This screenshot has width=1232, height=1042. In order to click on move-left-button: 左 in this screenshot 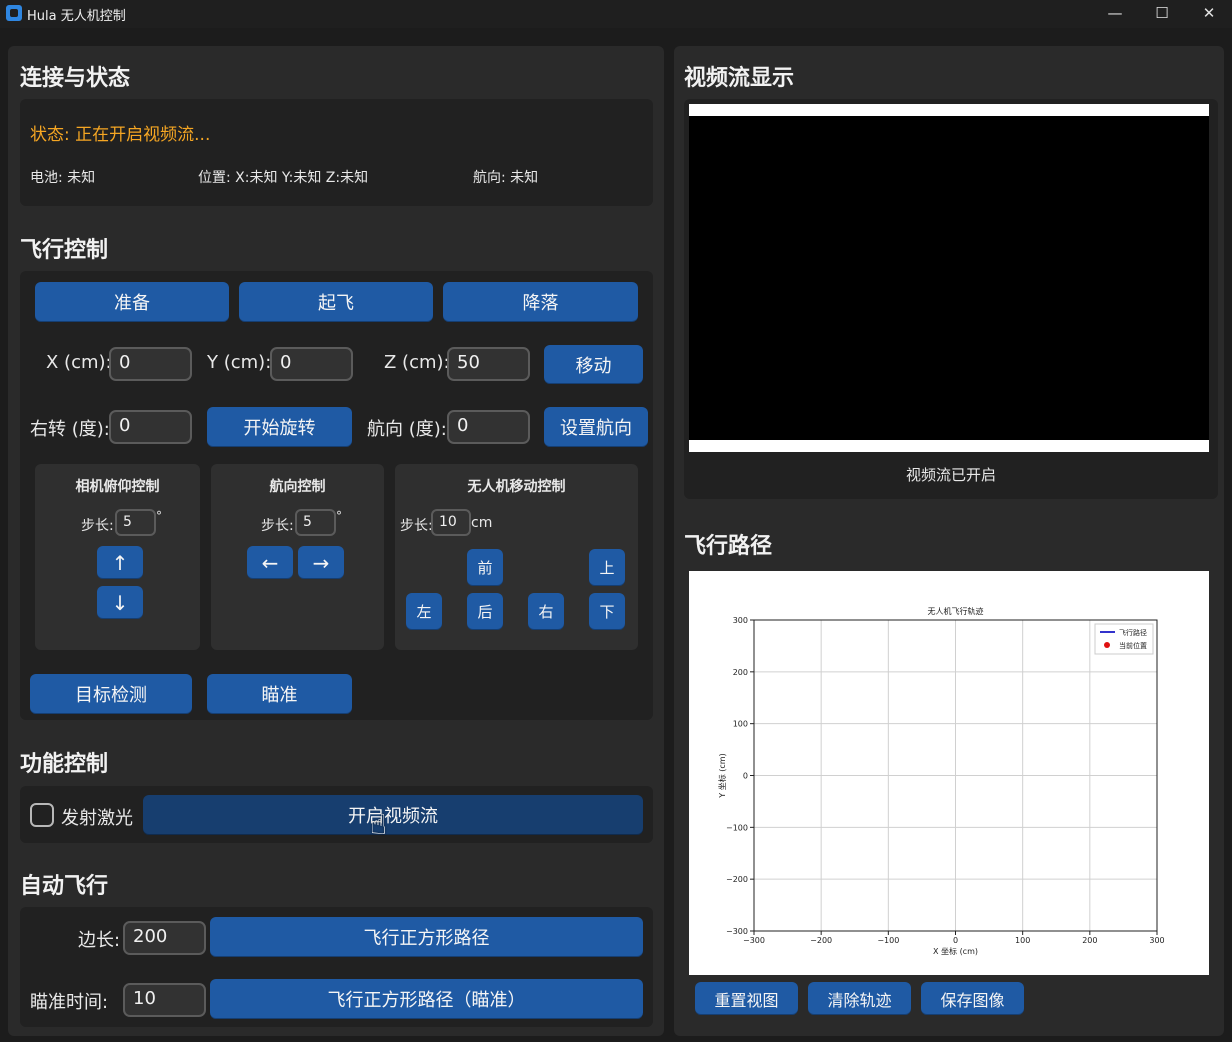, I will do `click(424, 611)`.